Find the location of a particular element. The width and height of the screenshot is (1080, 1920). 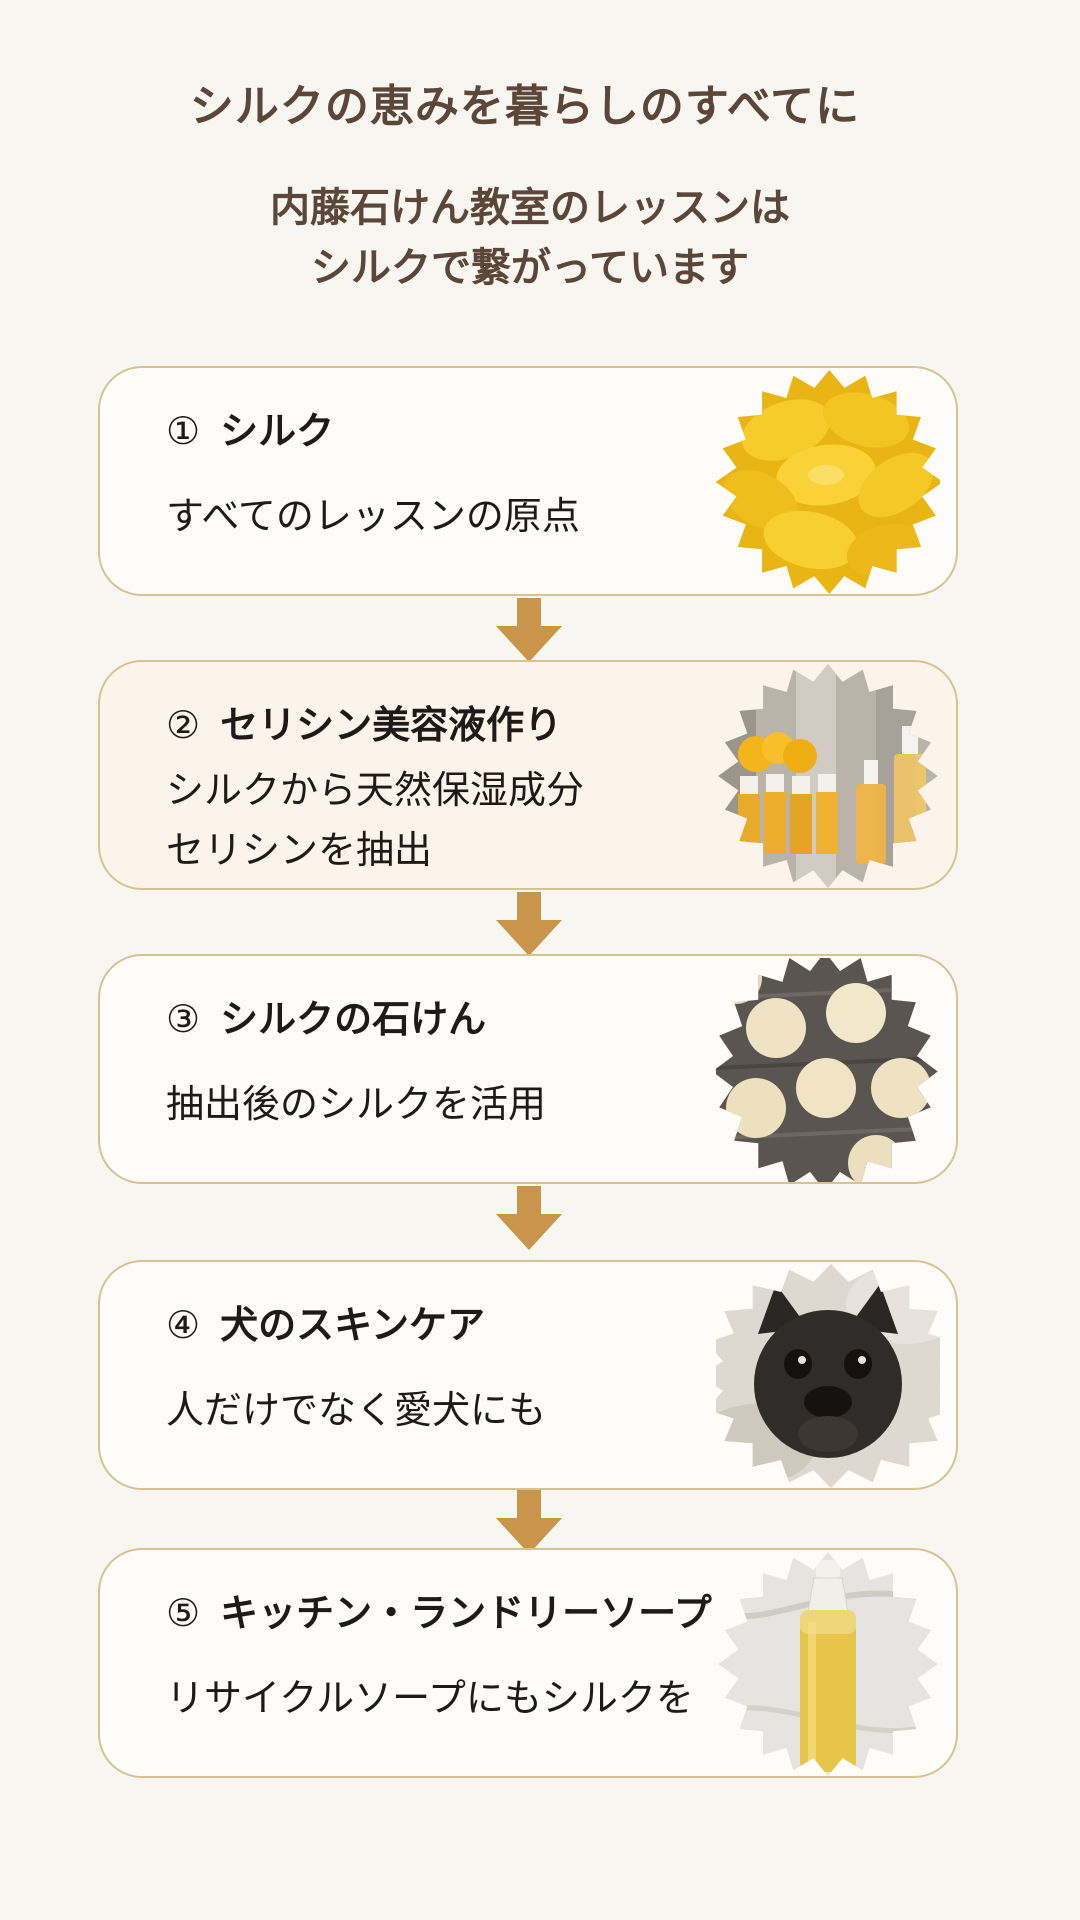

step-description: 人だけでなく愛犬にも is located at coordinates (356, 1410).